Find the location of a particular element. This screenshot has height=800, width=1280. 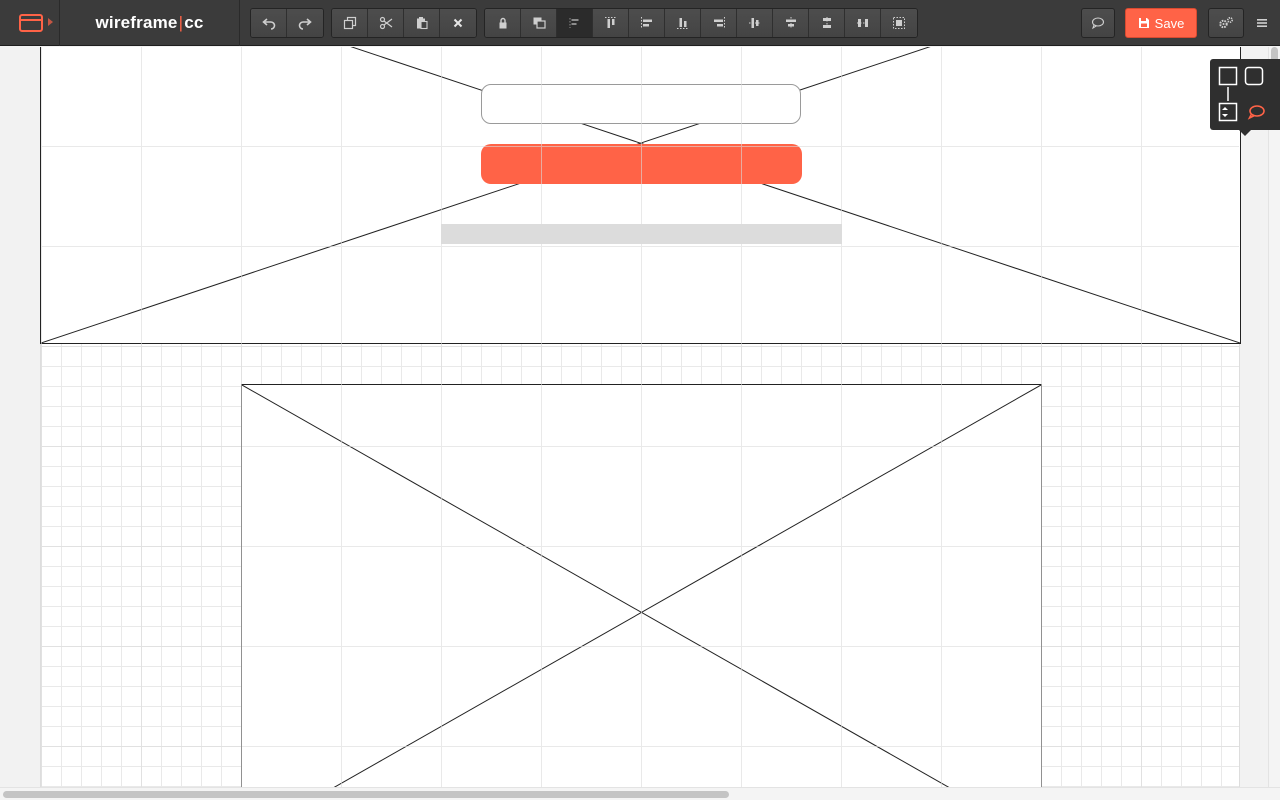

speech-bubble-icon is located at coordinates (1098, 23).